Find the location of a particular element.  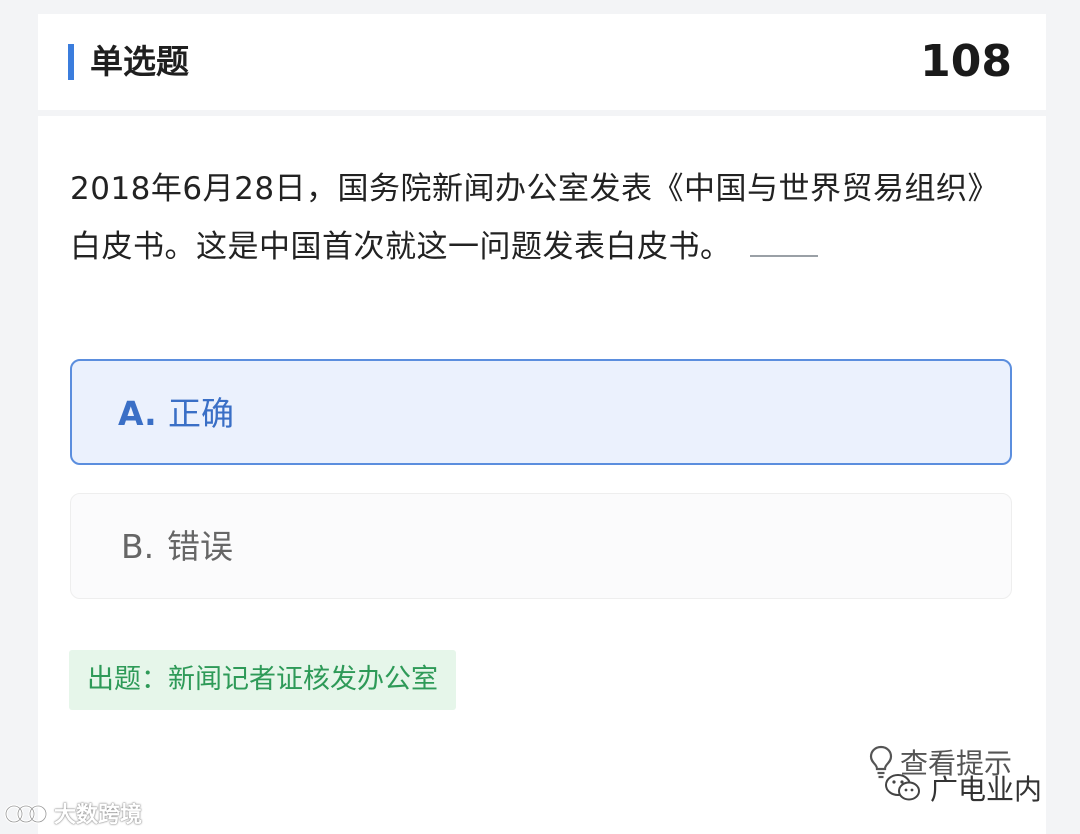

option-b-letter: B. is located at coordinates (138, 546).